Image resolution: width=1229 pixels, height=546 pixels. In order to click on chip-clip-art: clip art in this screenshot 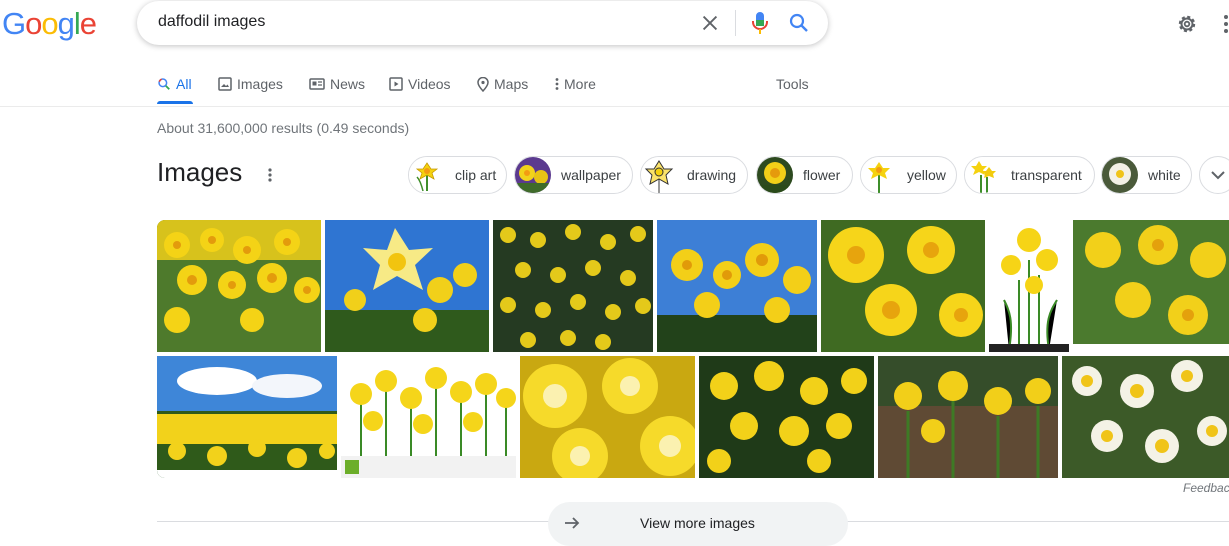, I will do `click(457, 175)`.